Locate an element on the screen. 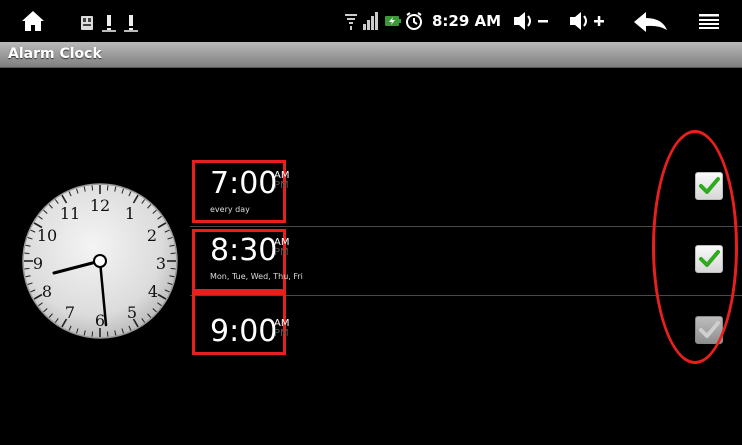  clock-number-4: 4 is located at coordinates (153, 291).